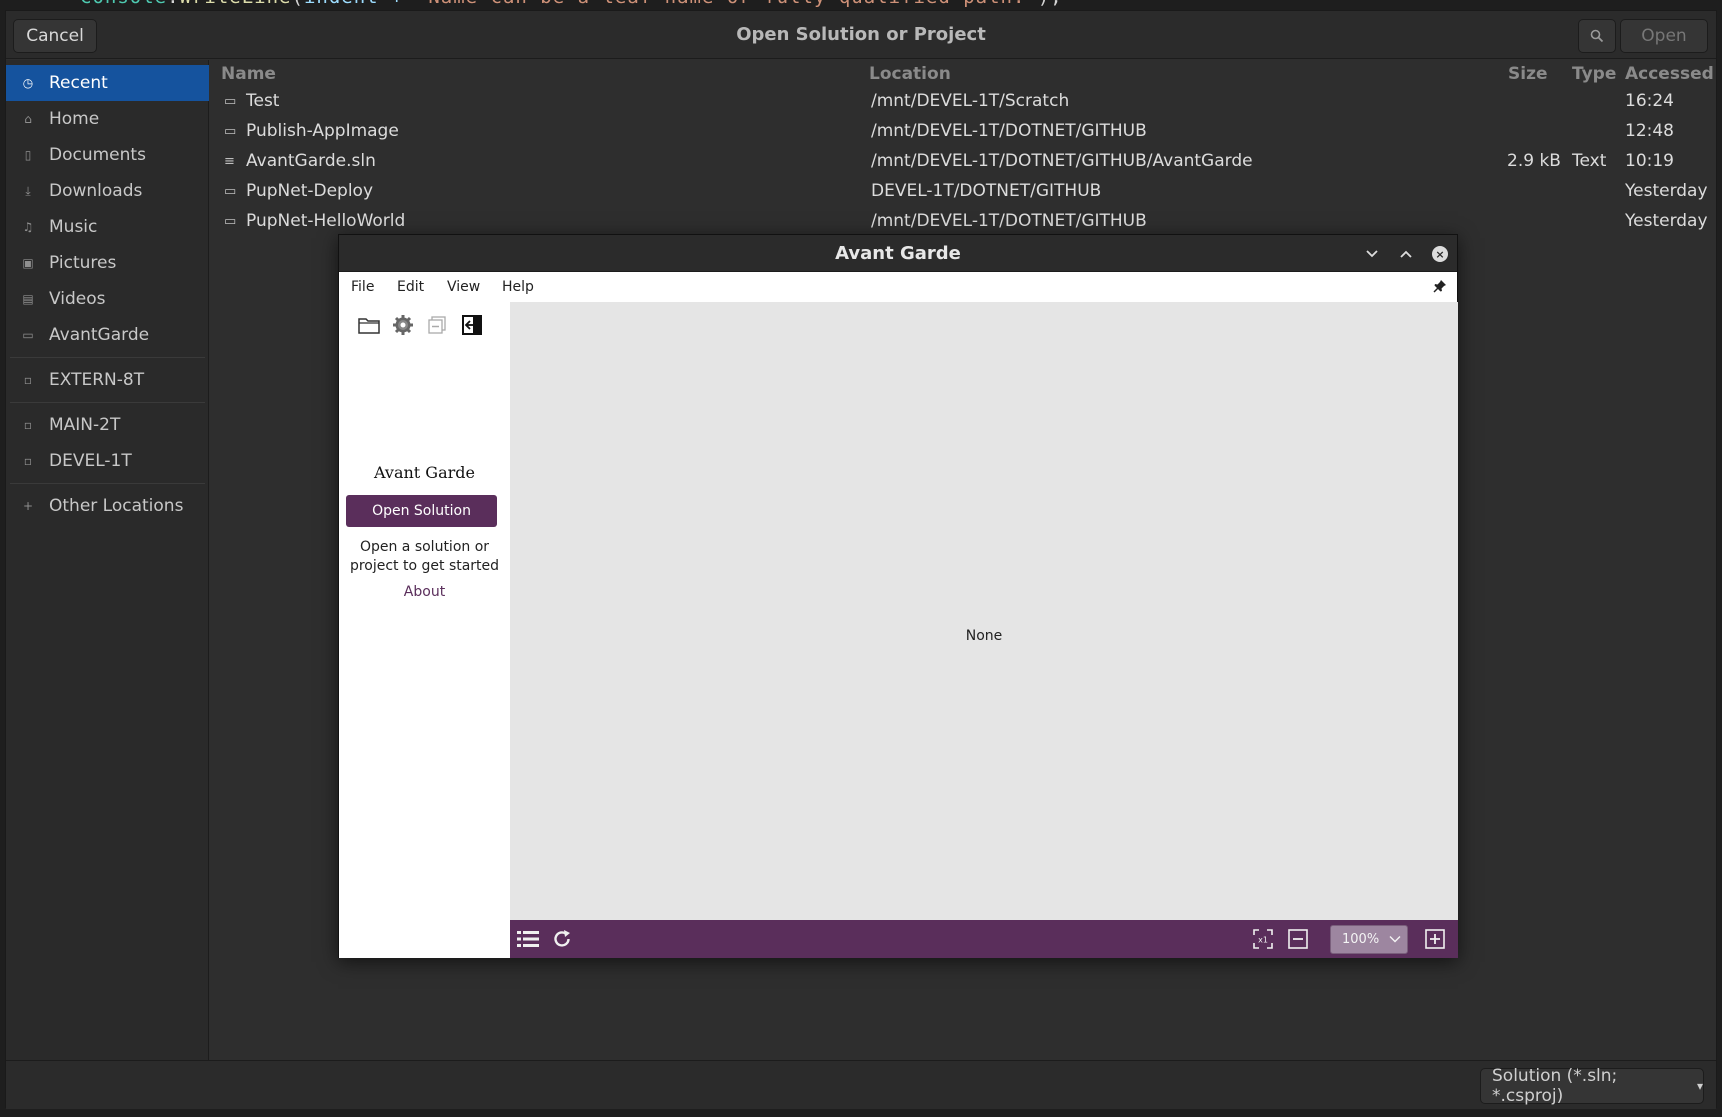 The height and width of the screenshot is (1117, 1722). I want to click on sidebar-item-videos: ▤ Videos, so click(107, 299).